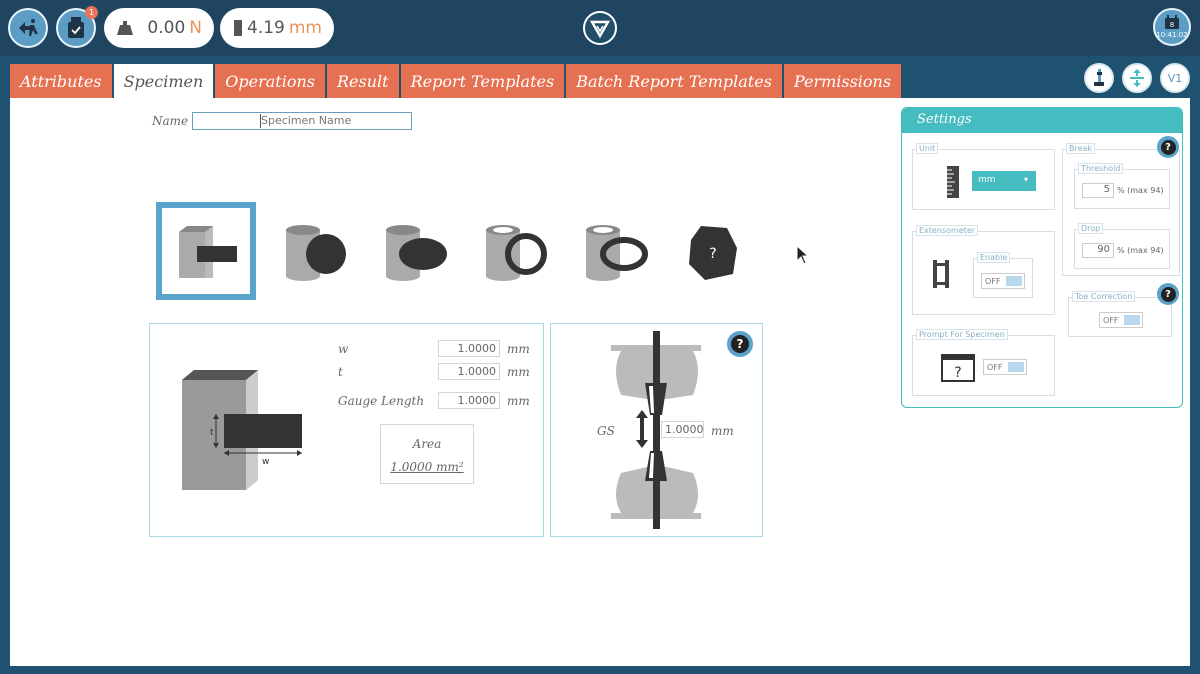  I want to click on specimen-name-input: Specimen Name, so click(302, 121).